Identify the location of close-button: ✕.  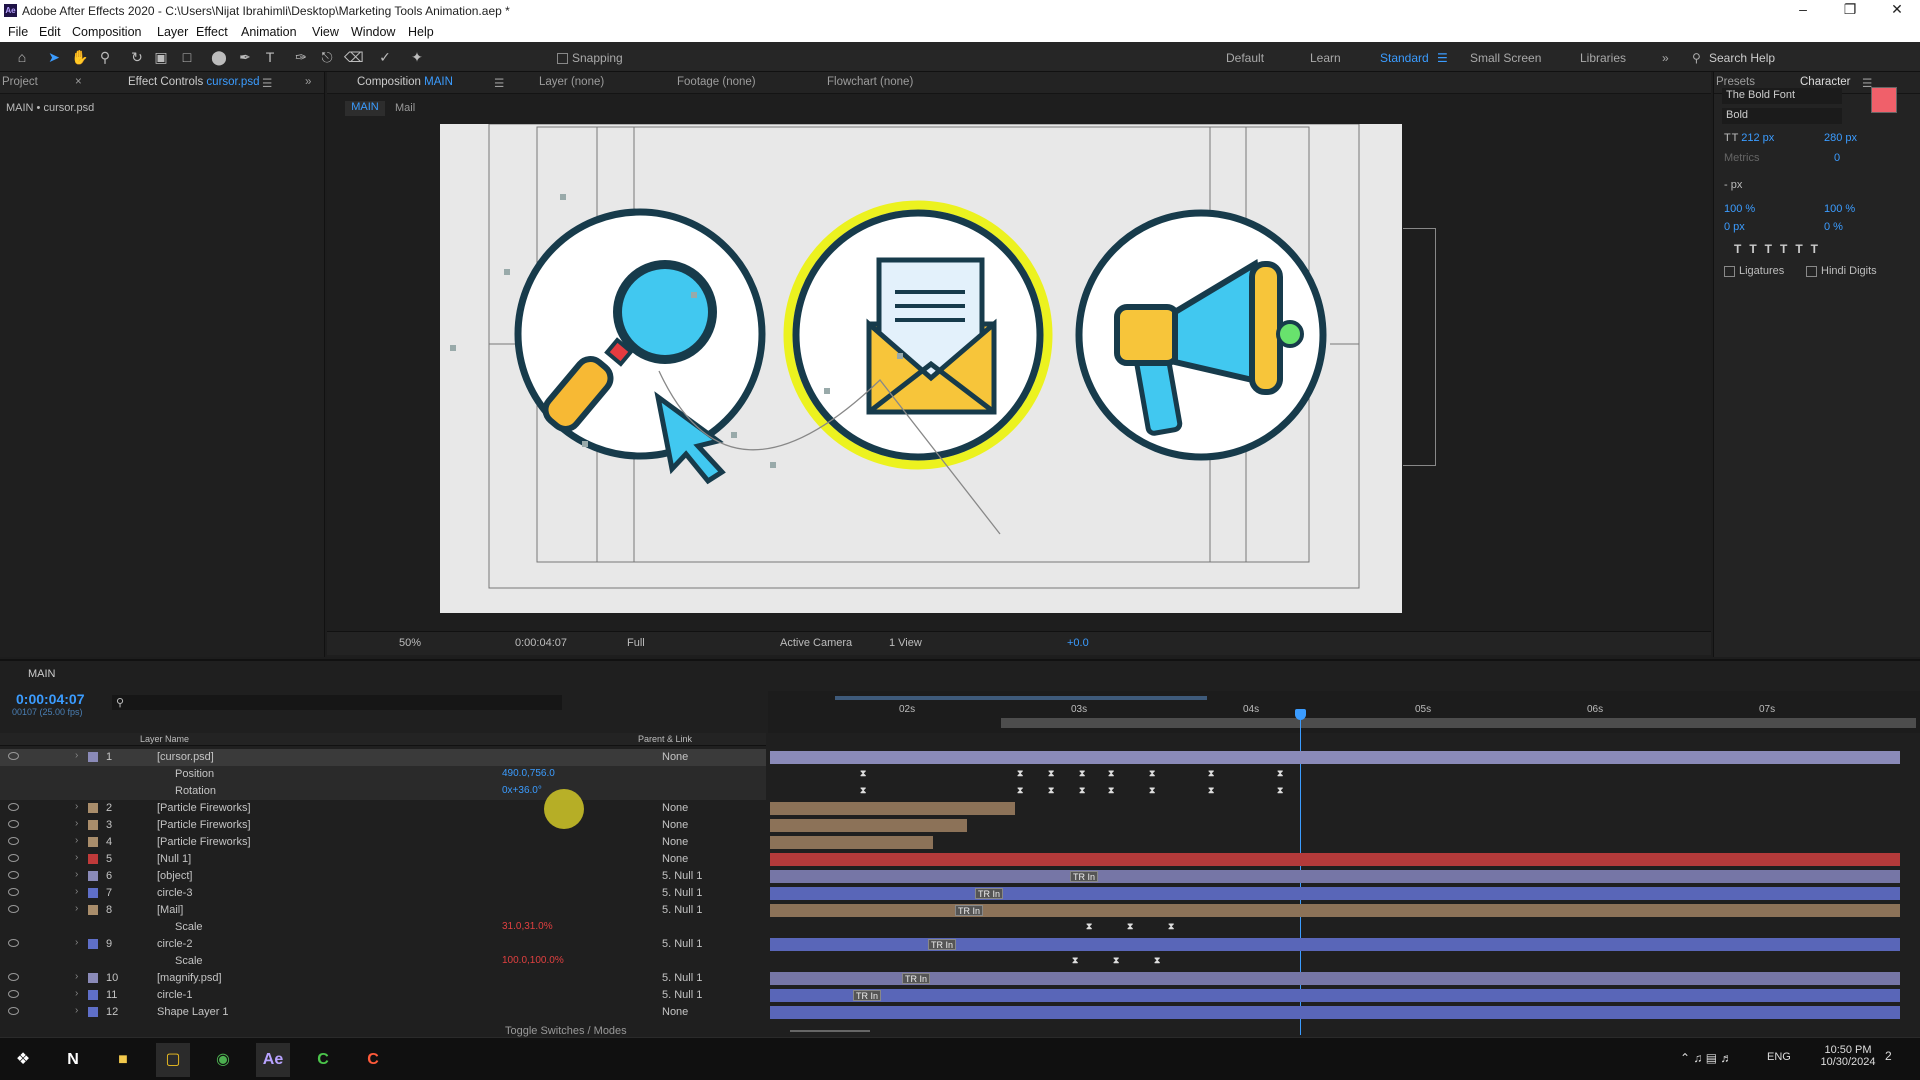
(1897, 11).